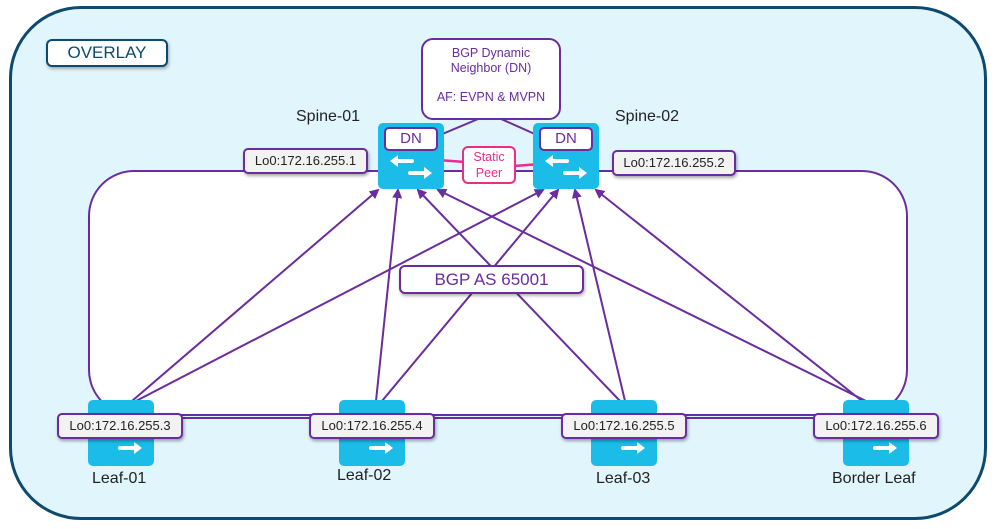 The height and width of the screenshot is (529, 999). Describe the element at coordinates (489, 173) in the screenshot. I see `static-peer-line2: Peer` at that location.